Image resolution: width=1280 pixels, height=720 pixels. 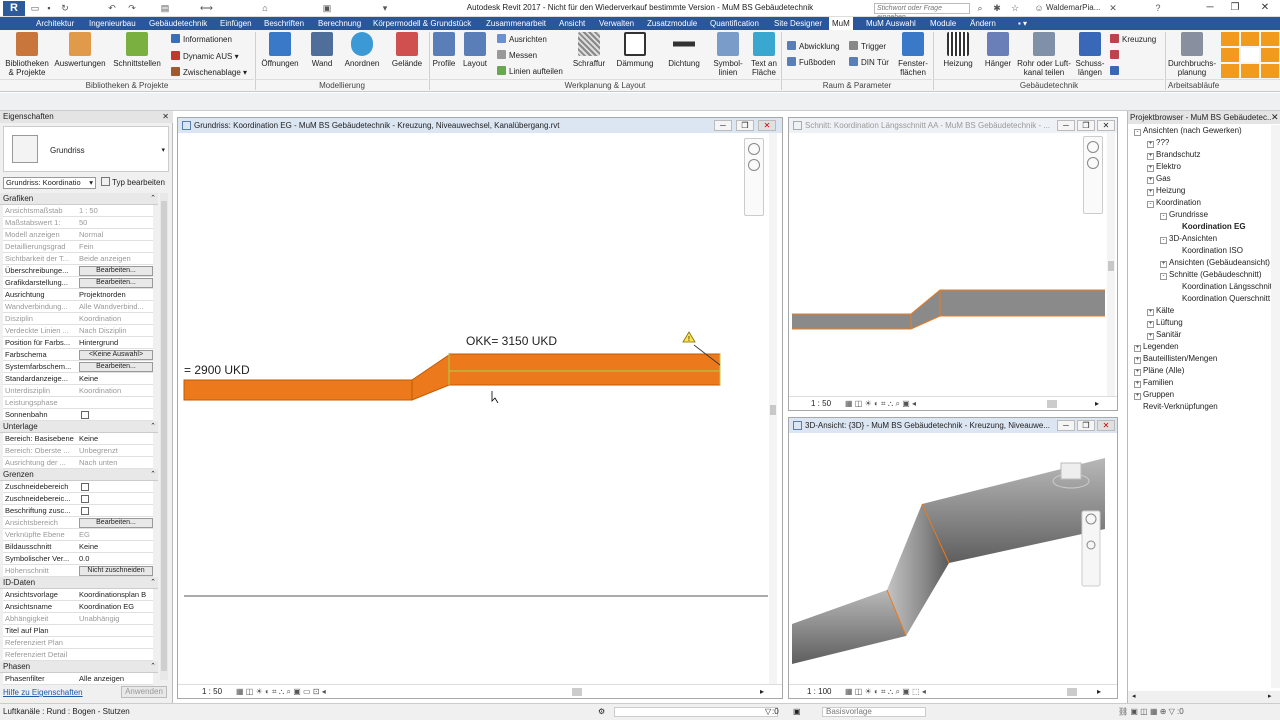 What do you see at coordinates (116, 235) in the screenshot?
I see `property-value: Normal` at bounding box center [116, 235].